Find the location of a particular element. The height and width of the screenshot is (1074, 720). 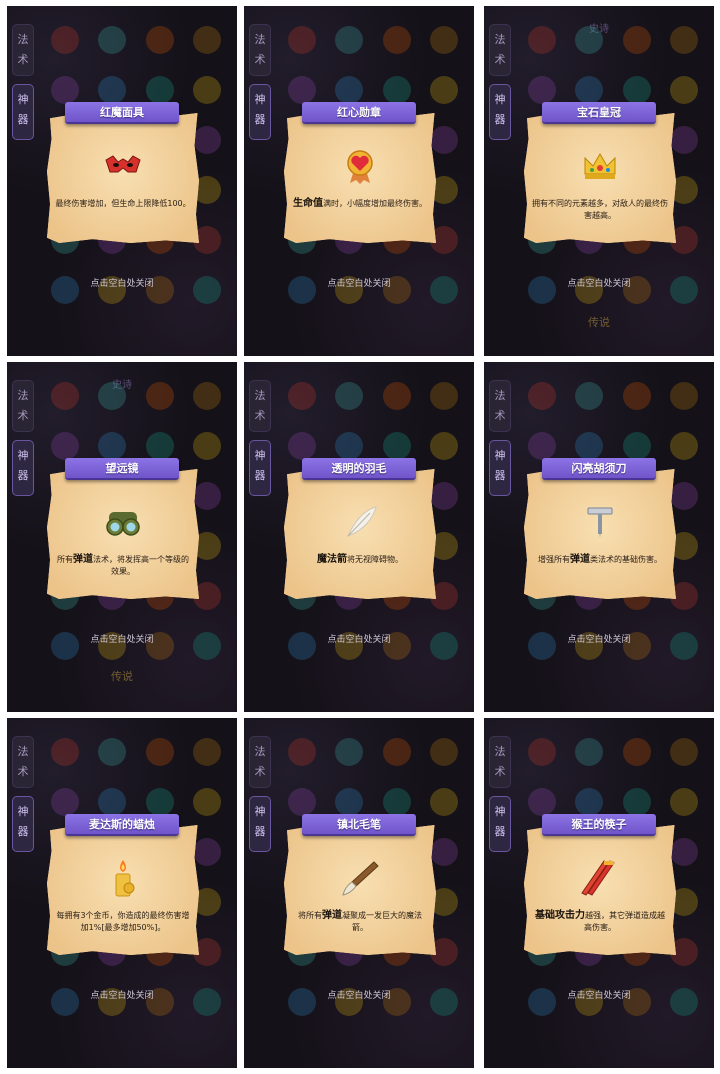

monkey-king-chopsticks-icon is located at coordinates (598, 878).